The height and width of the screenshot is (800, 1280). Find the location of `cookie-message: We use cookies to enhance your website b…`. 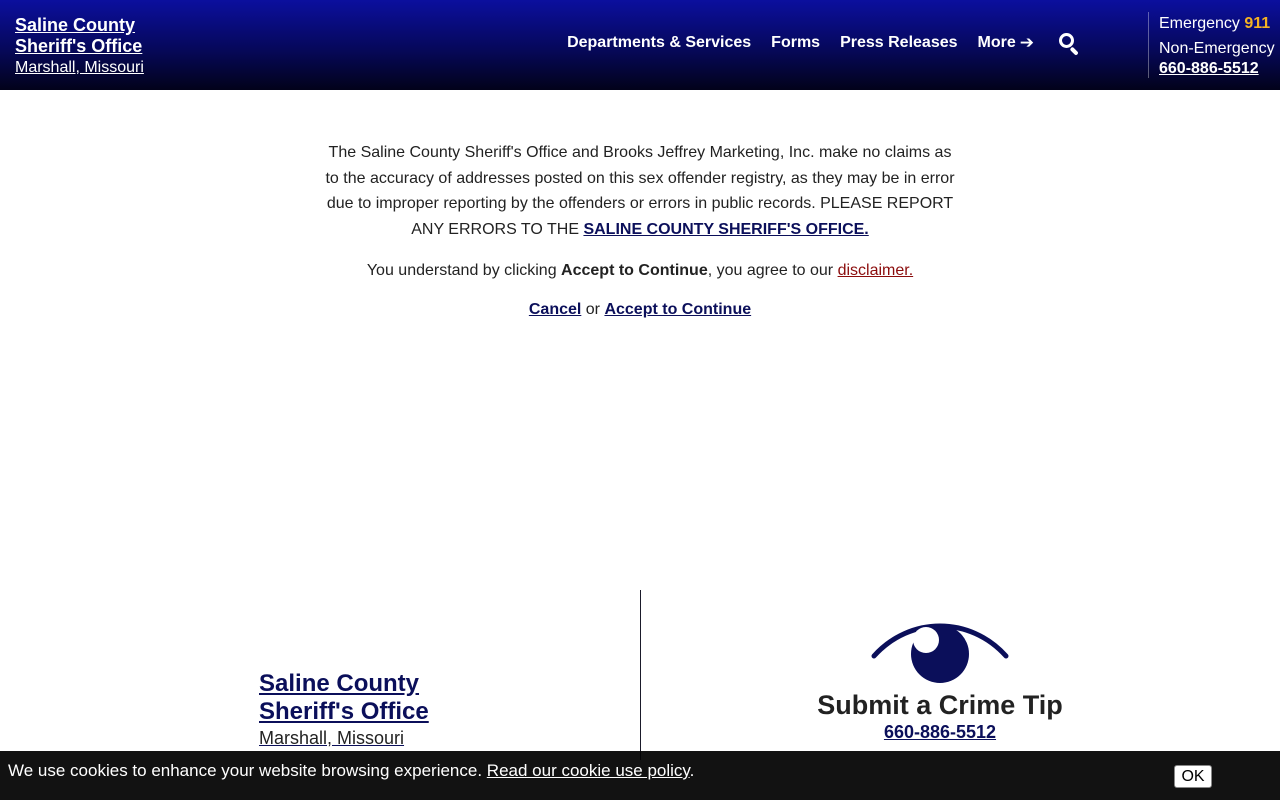

cookie-message: We use cookies to enhance your website b… is located at coordinates (351, 771).